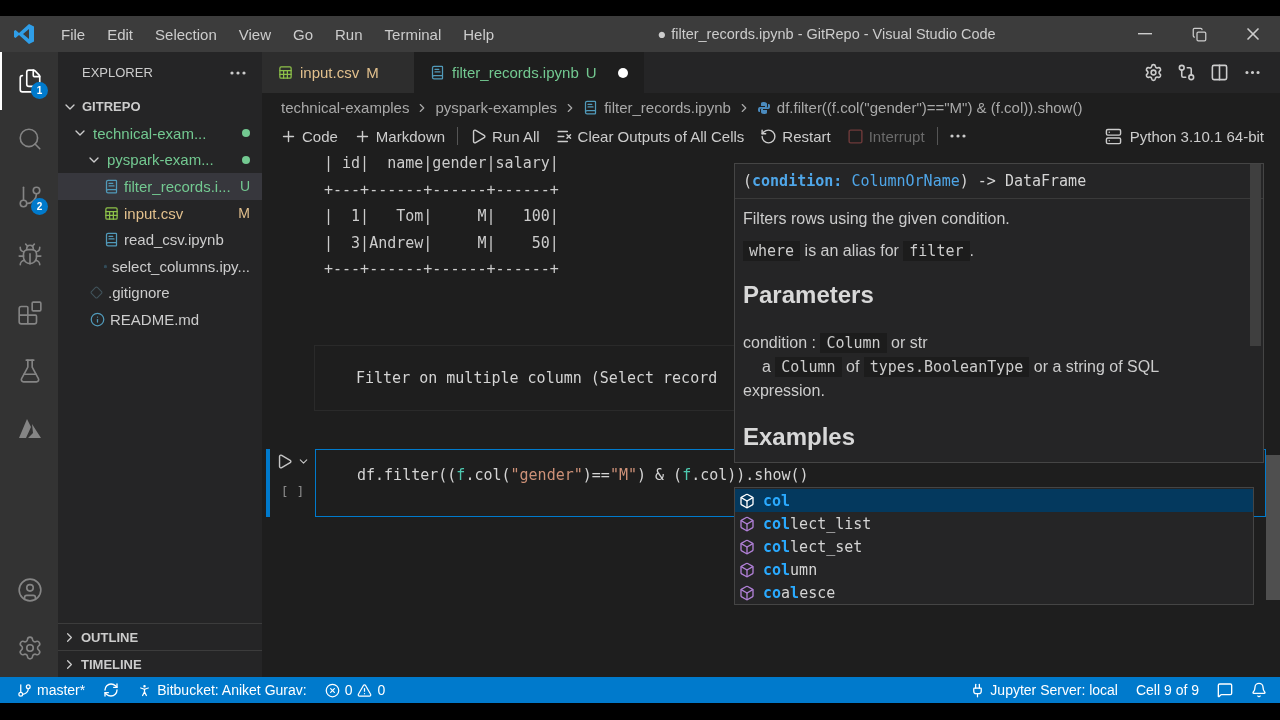  I want to click on minimize-icon, so click(1145, 34).